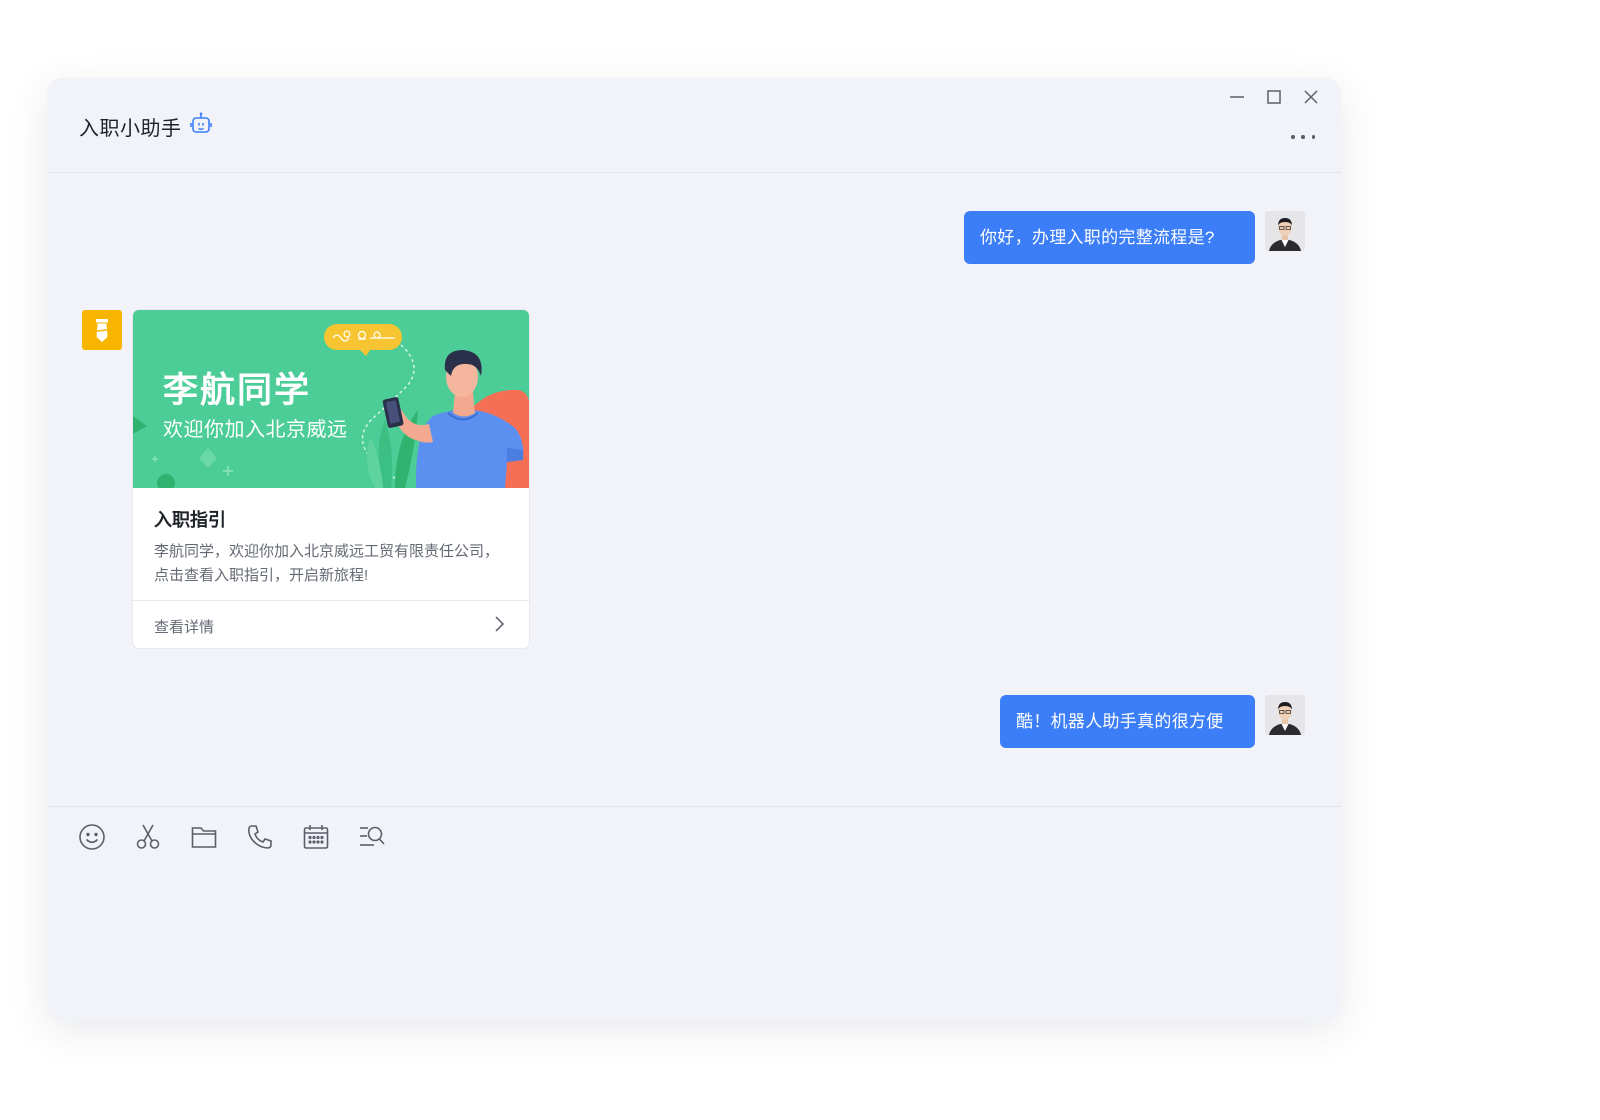 Image resolution: width=1600 pixels, height=1120 pixels. Describe the element at coordinates (237, 390) in the screenshot. I see `banner-title: 李航同学` at that location.